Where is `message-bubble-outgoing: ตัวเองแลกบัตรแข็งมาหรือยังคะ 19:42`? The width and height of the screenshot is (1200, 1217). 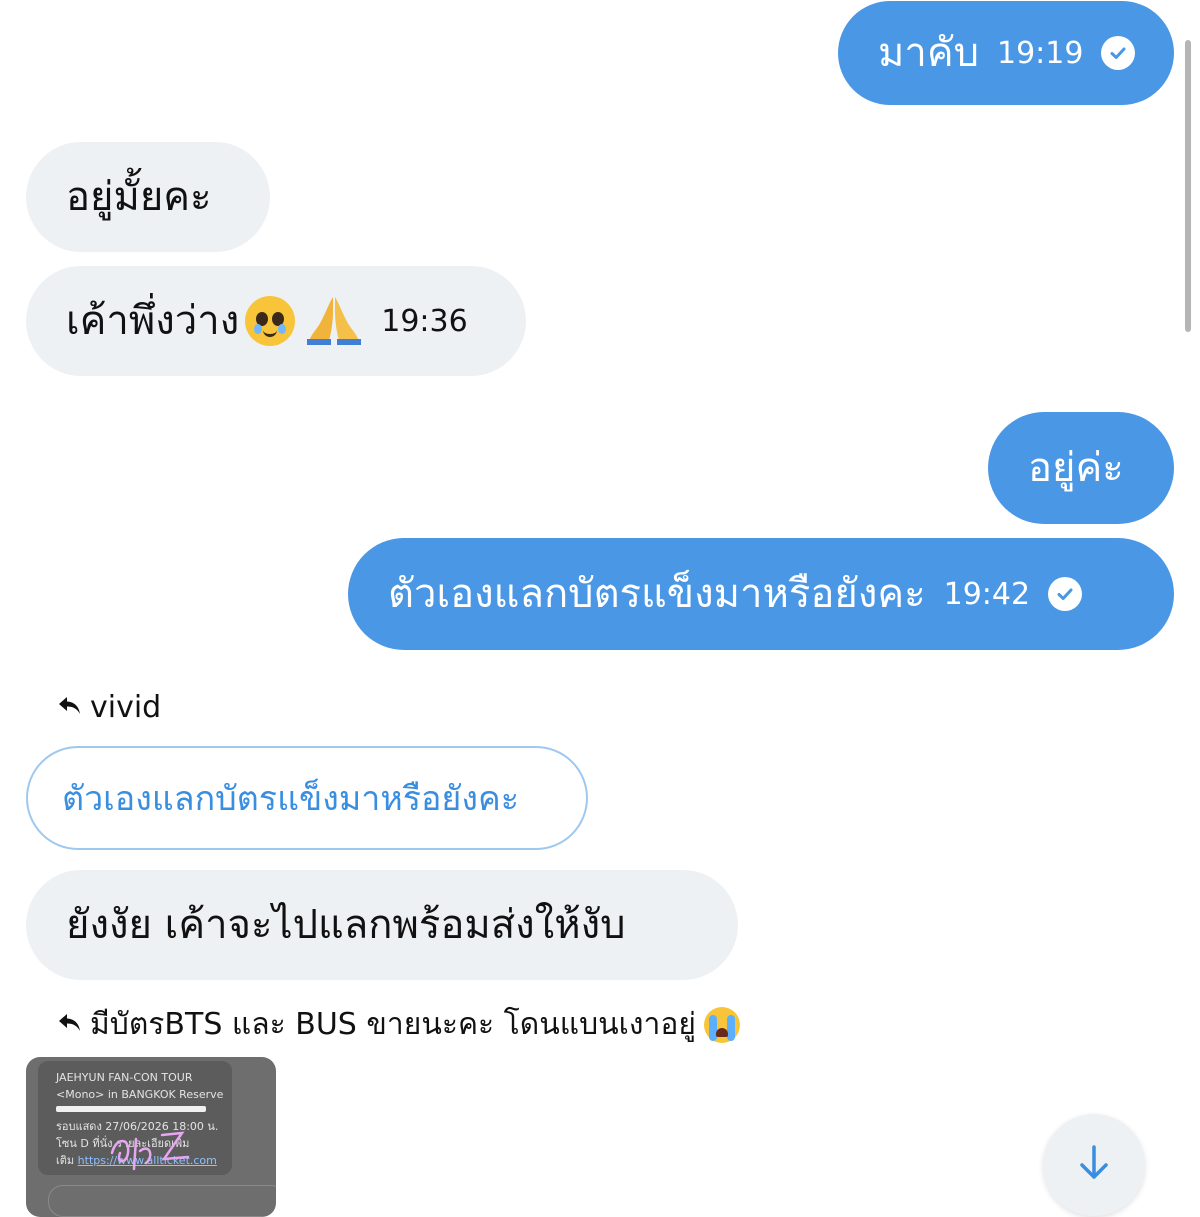 message-bubble-outgoing: ตัวเองแลกบัตรแข็งมาหรือยังคะ 19:42 is located at coordinates (761, 594).